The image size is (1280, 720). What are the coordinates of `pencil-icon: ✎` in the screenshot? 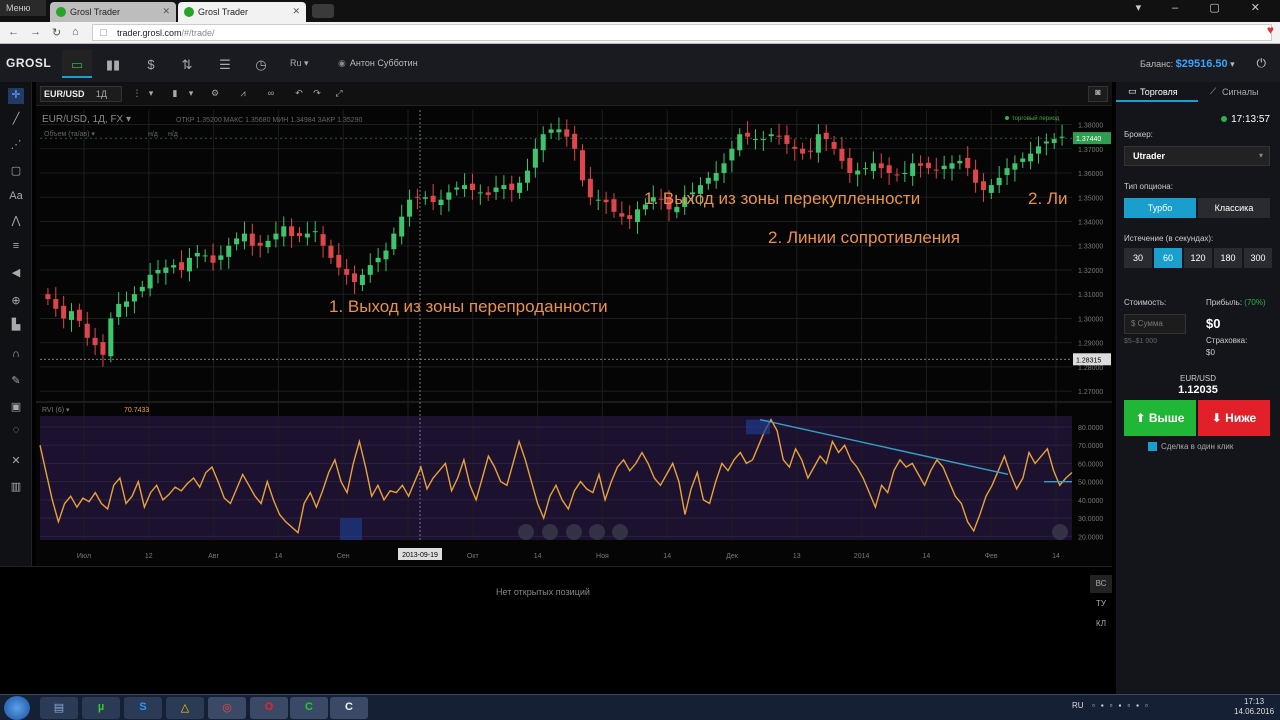 It's located at (16, 382).